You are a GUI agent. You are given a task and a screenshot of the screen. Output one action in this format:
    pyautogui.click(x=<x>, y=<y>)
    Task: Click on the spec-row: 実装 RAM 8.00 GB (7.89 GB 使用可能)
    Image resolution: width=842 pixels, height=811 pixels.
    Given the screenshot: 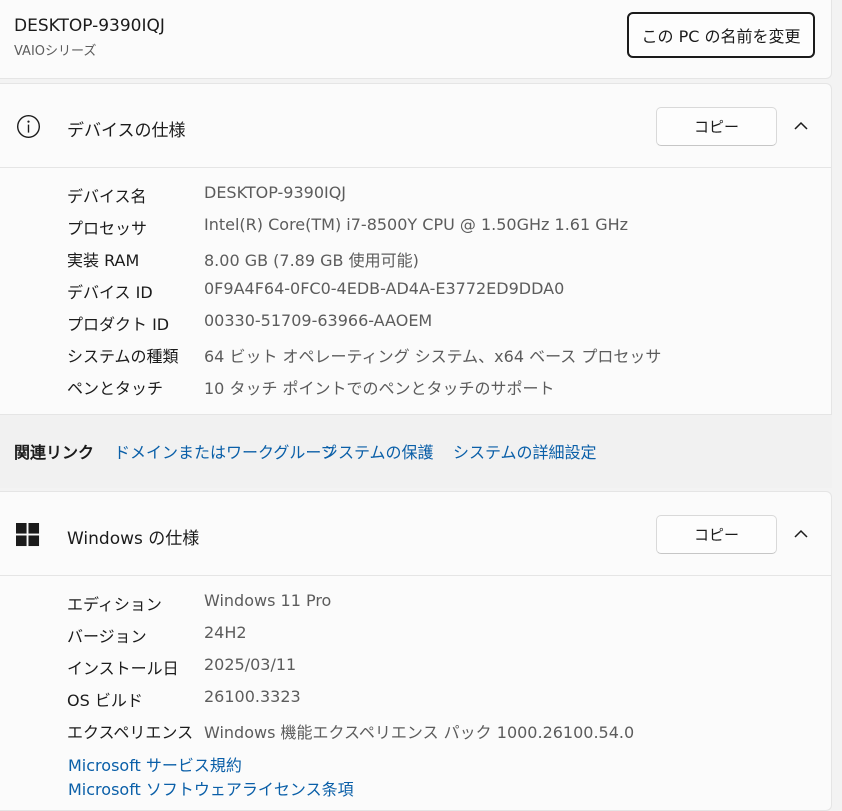 What is the action you would take?
    pyautogui.click(x=416, y=257)
    